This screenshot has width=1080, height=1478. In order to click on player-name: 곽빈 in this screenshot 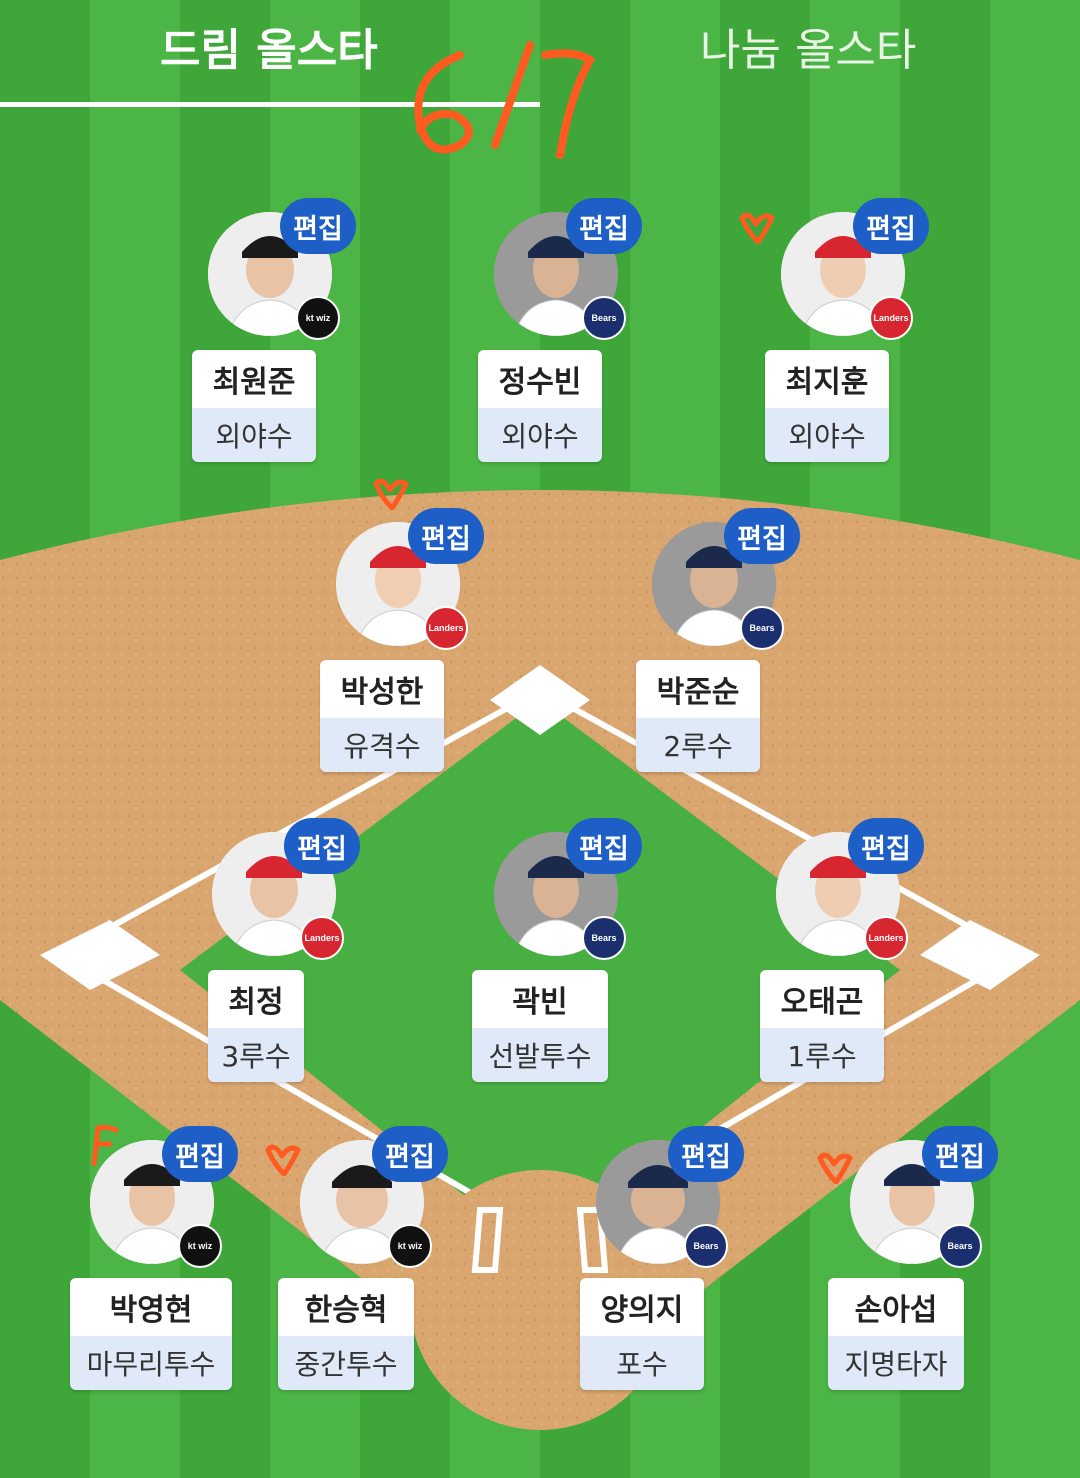, I will do `click(540, 999)`.